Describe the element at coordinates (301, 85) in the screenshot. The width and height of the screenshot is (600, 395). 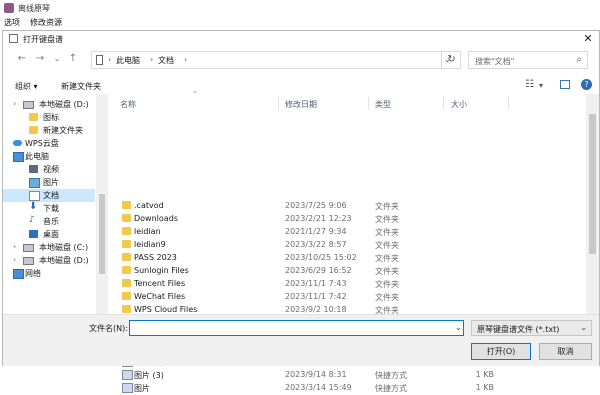
I see `toolbar: 组织 ▾ 新建文件夹 ☷ ▾ ?` at that location.